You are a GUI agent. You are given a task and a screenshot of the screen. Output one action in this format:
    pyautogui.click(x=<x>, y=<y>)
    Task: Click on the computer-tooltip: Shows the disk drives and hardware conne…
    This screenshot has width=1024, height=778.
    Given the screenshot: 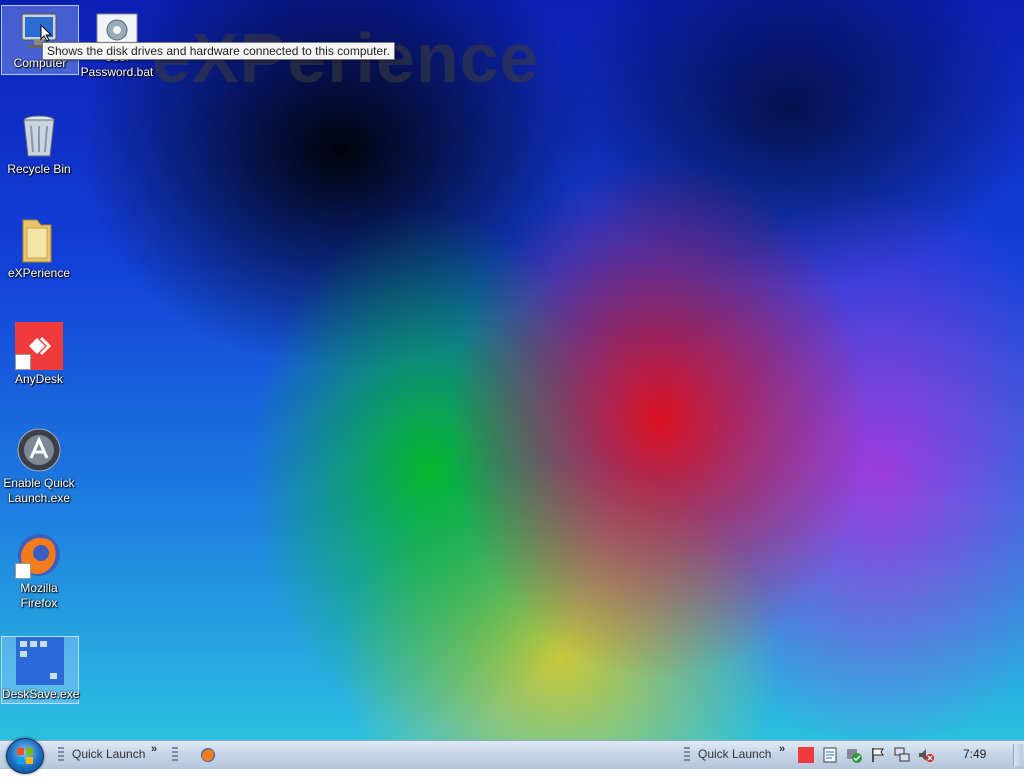 What is the action you would take?
    pyautogui.click(x=218, y=51)
    